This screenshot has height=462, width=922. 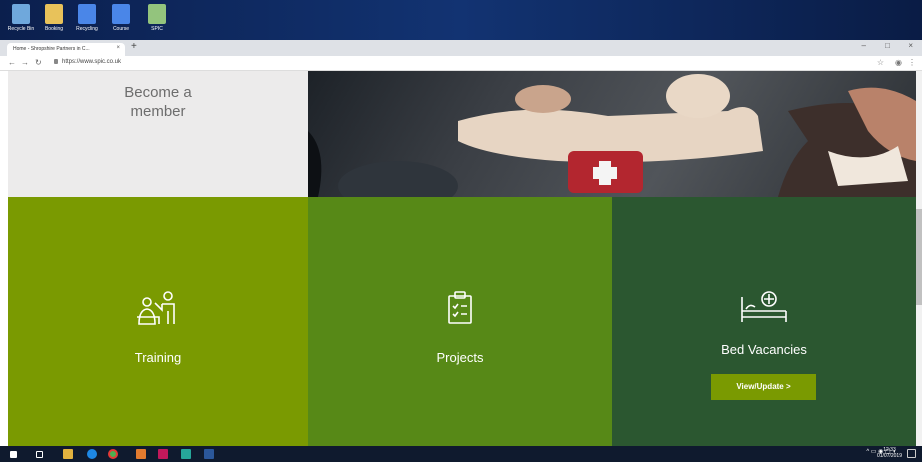 What do you see at coordinates (118, 48) in the screenshot?
I see `tab-close-icon: ×` at bounding box center [118, 48].